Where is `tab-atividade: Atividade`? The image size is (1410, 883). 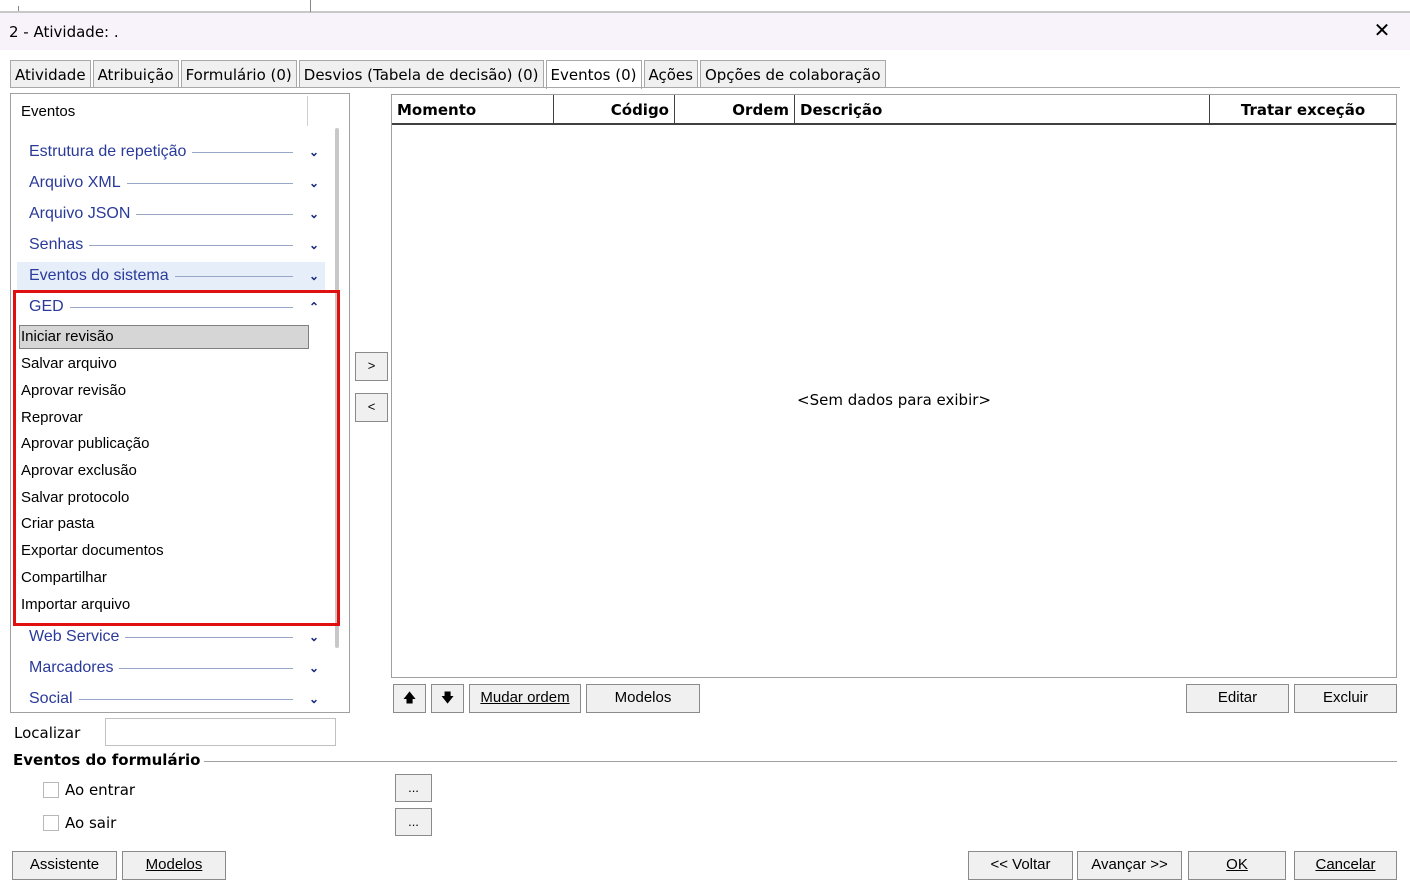
tab-atividade: Atividade is located at coordinates (50, 74).